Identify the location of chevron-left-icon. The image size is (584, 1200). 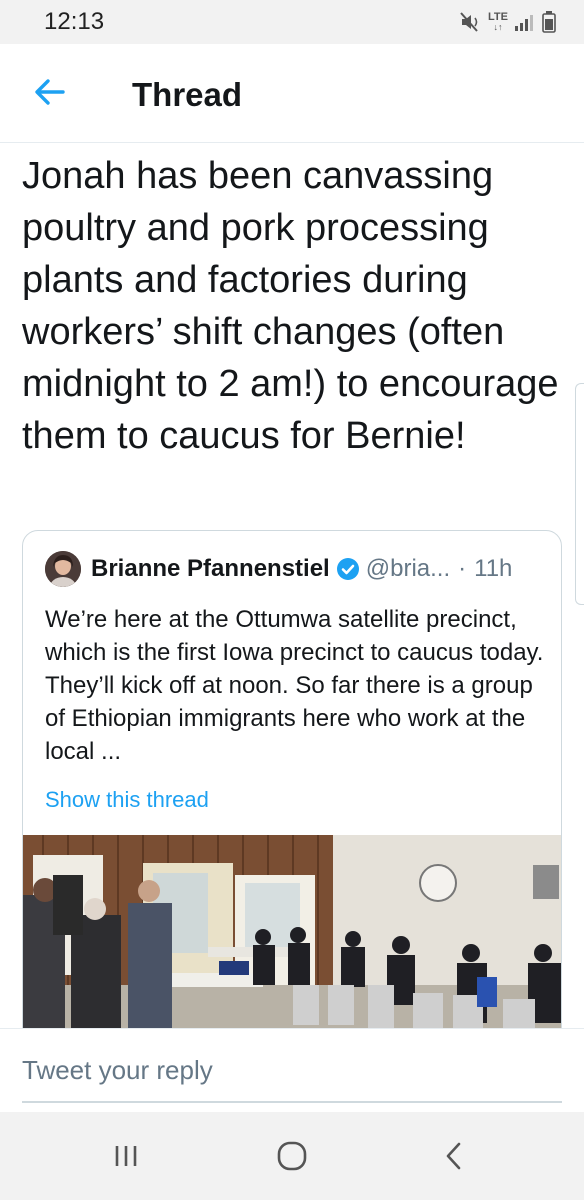
(453, 1156).